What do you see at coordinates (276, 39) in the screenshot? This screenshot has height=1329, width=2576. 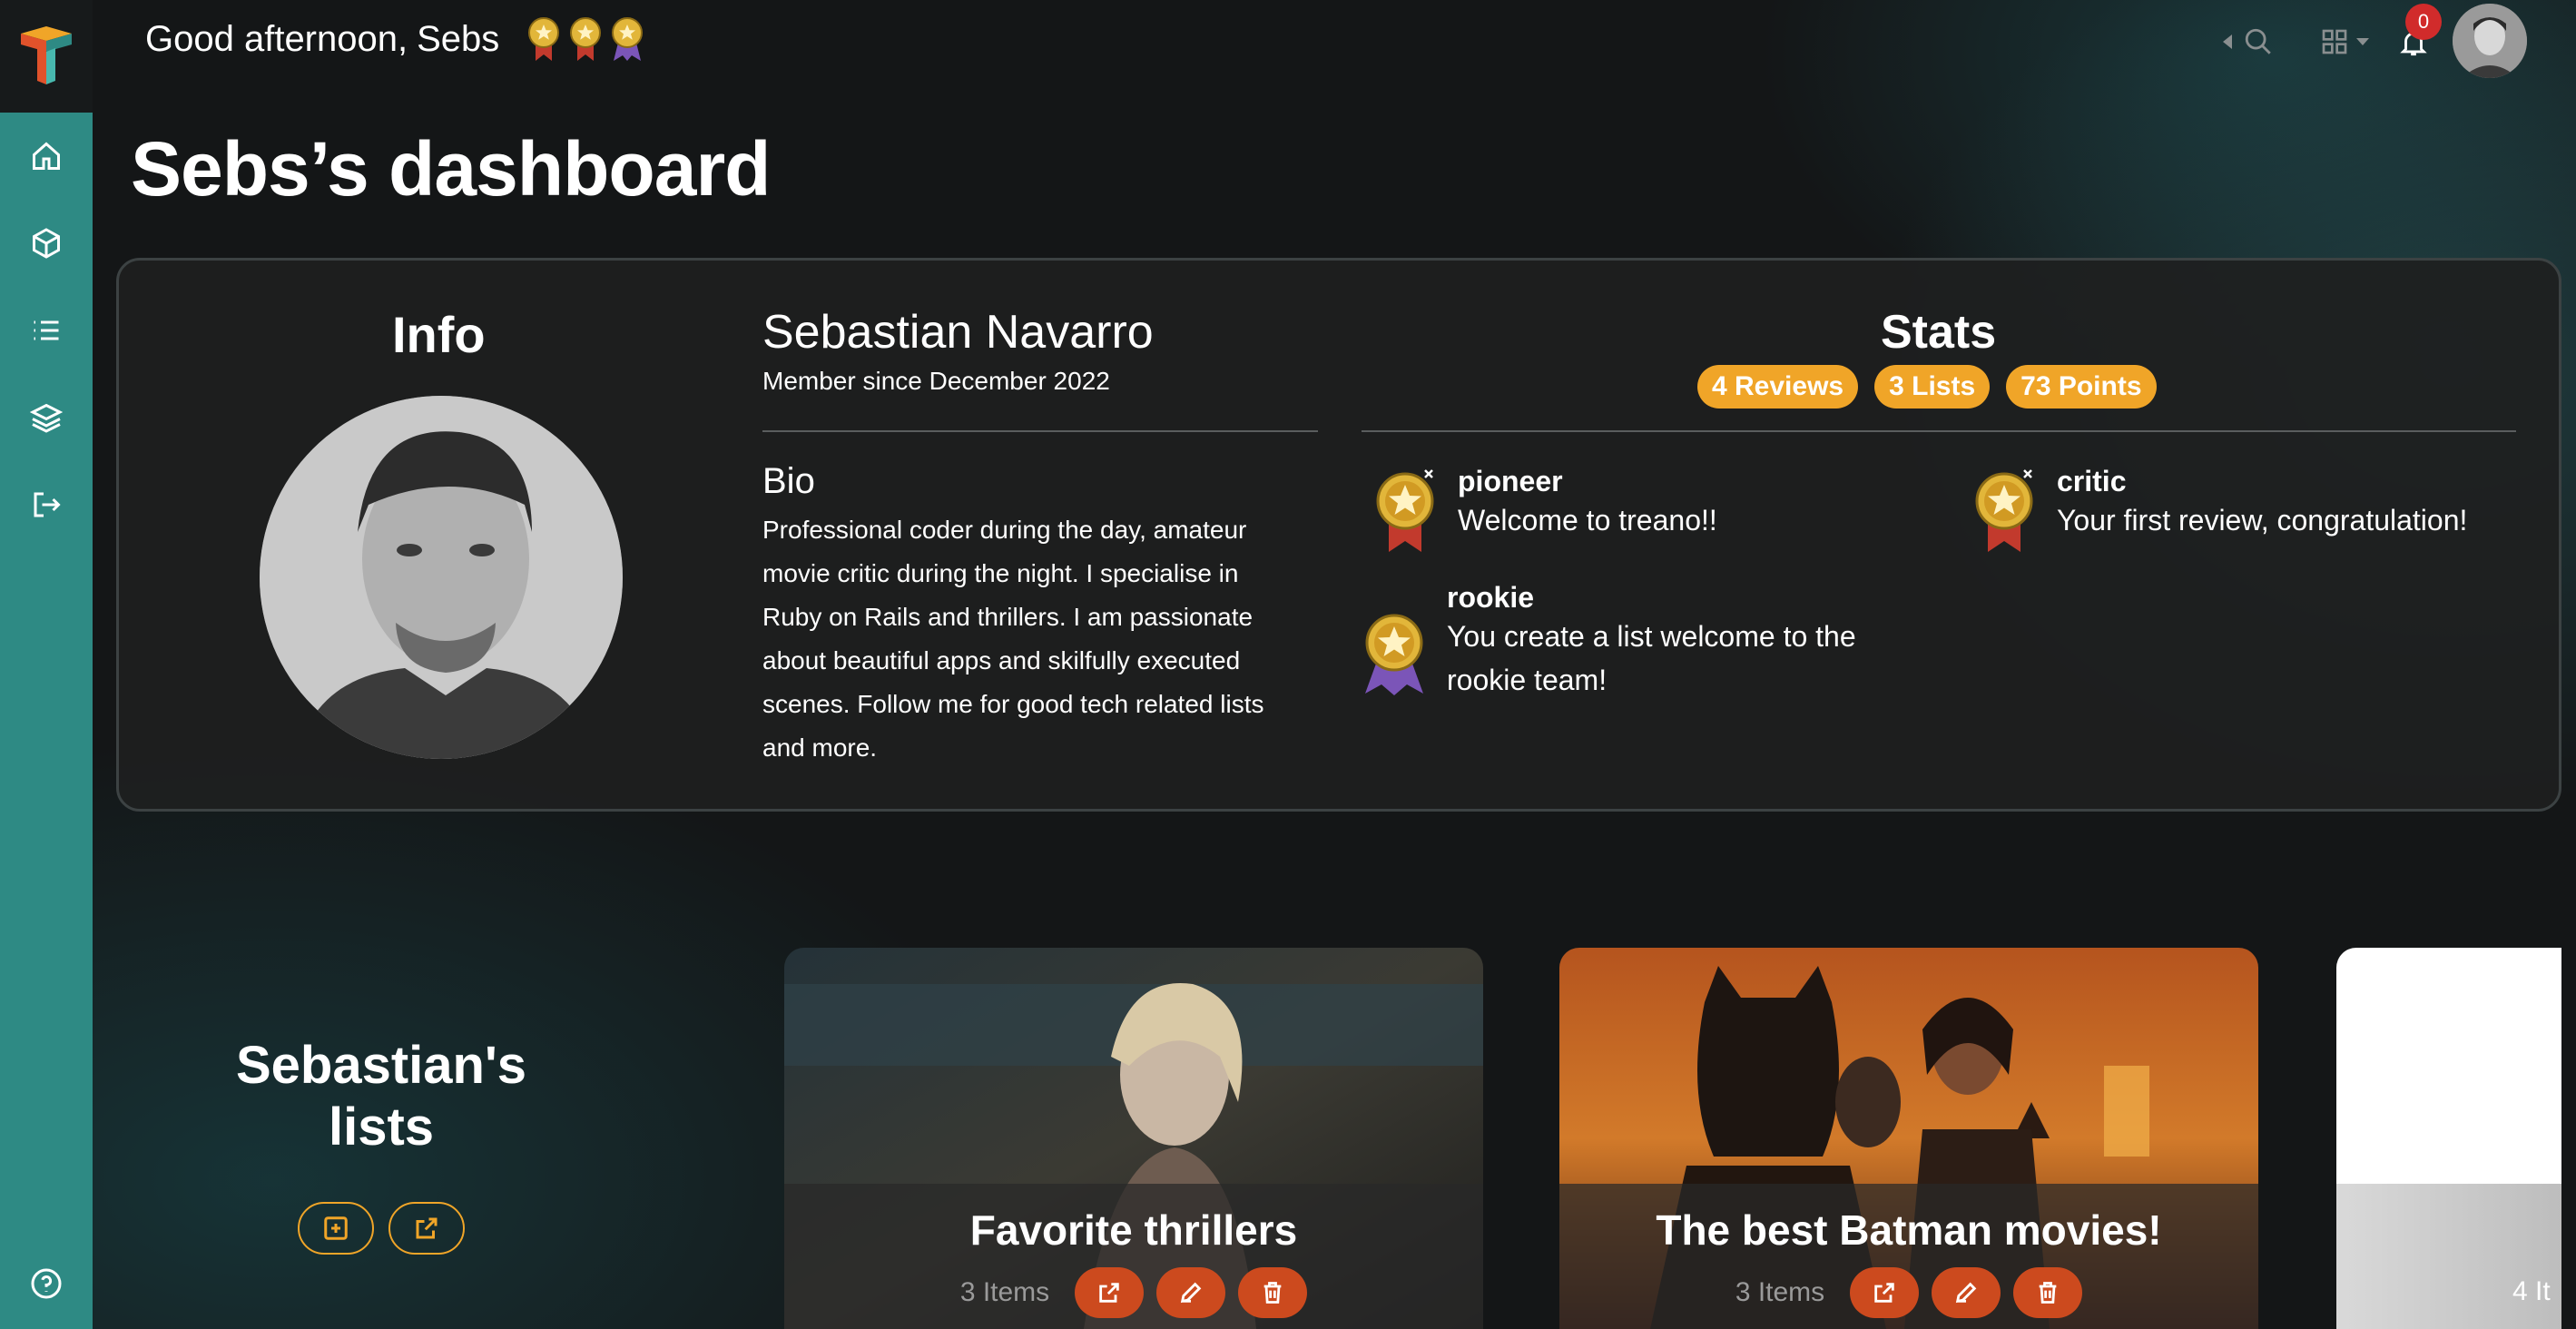 I see `greeting-text: Good afternoon,` at bounding box center [276, 39].